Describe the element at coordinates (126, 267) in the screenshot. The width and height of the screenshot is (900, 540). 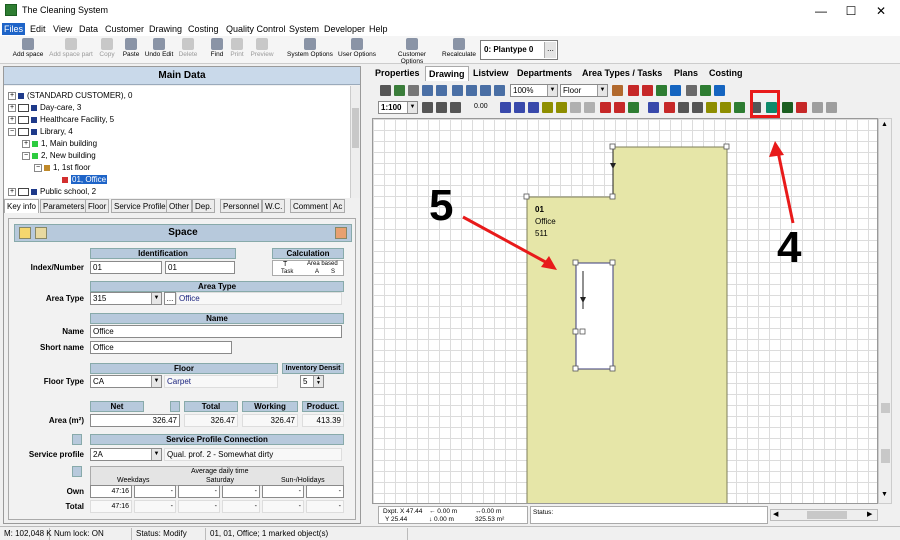
I see `index-input: 01` at that location.